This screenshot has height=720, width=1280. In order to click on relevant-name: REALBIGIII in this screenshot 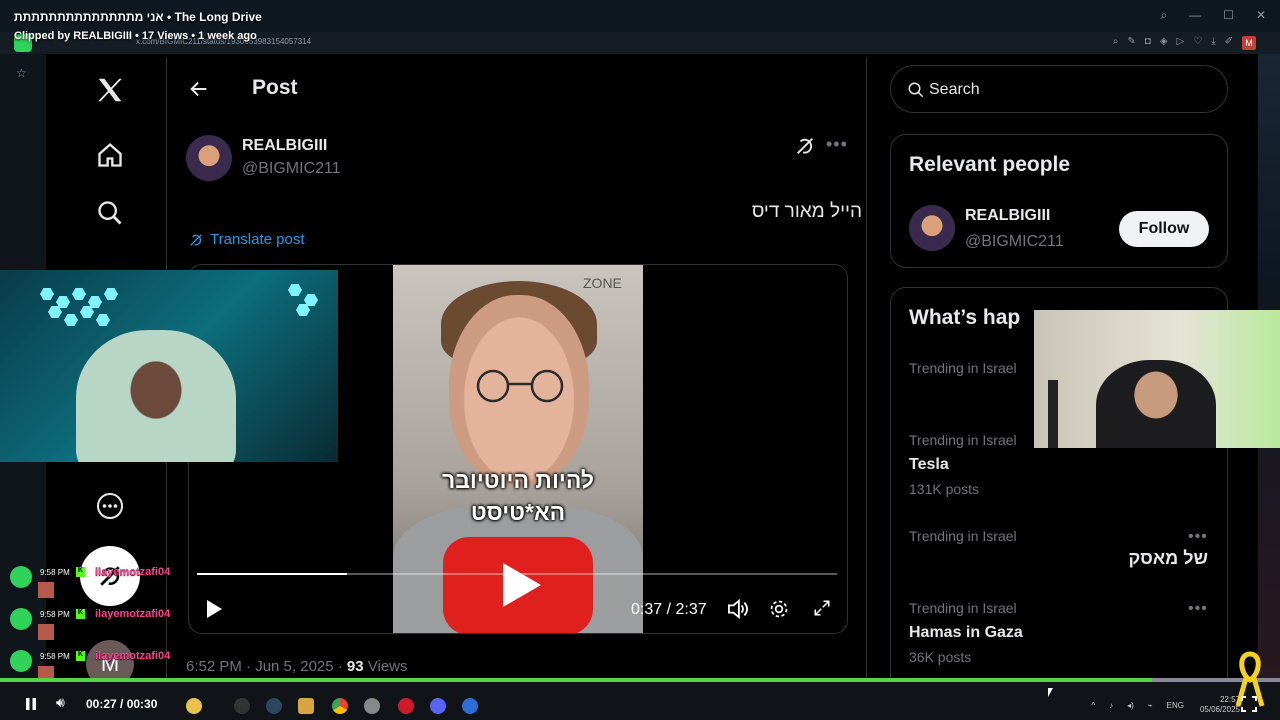, I will do `click(1007, 216)`.